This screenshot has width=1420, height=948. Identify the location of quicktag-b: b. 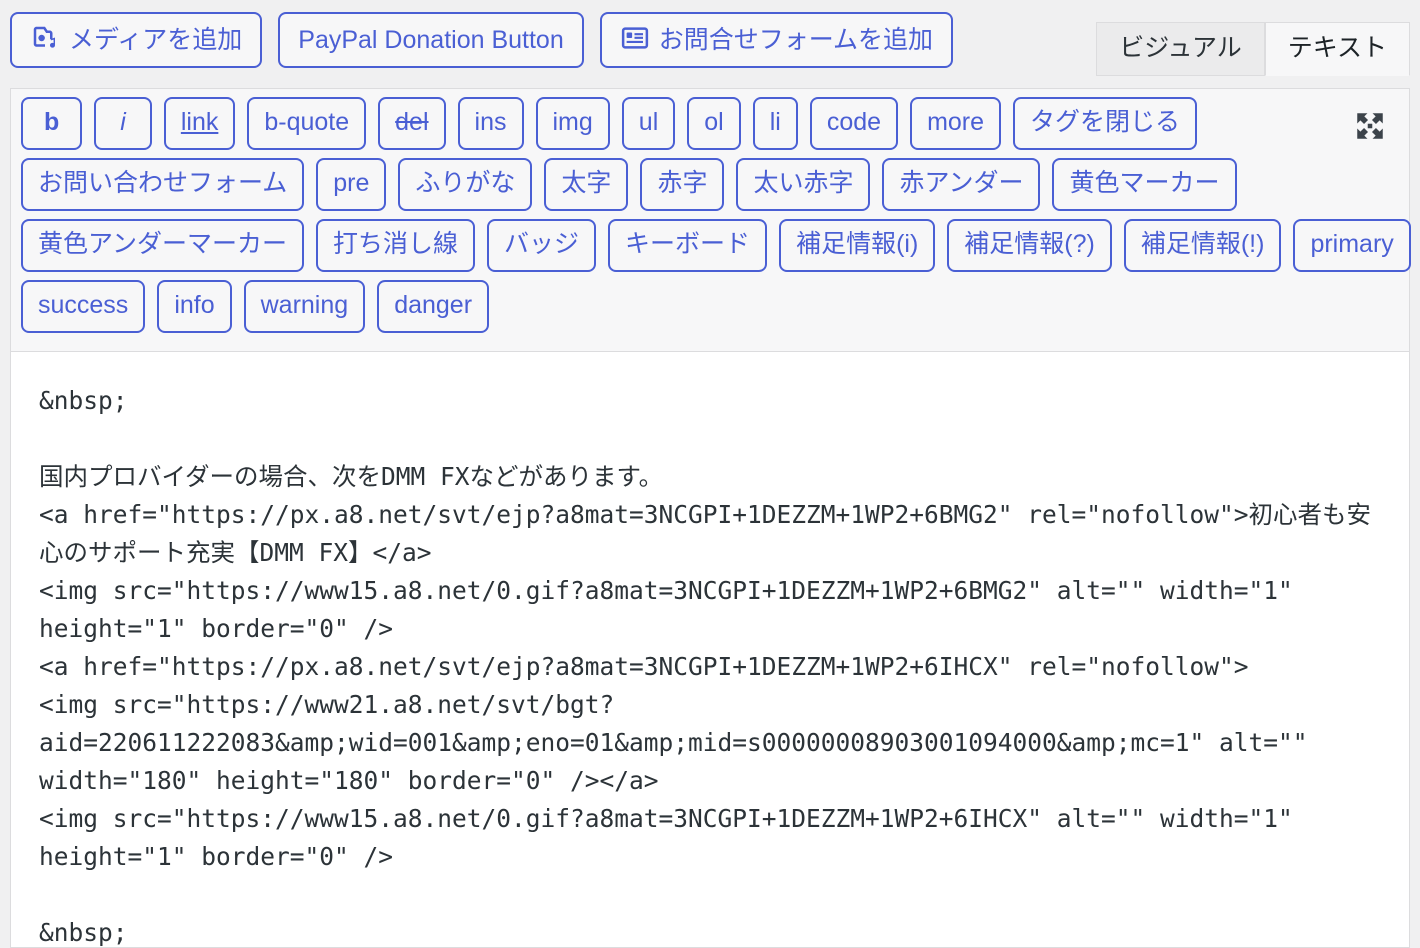
(52, 123).